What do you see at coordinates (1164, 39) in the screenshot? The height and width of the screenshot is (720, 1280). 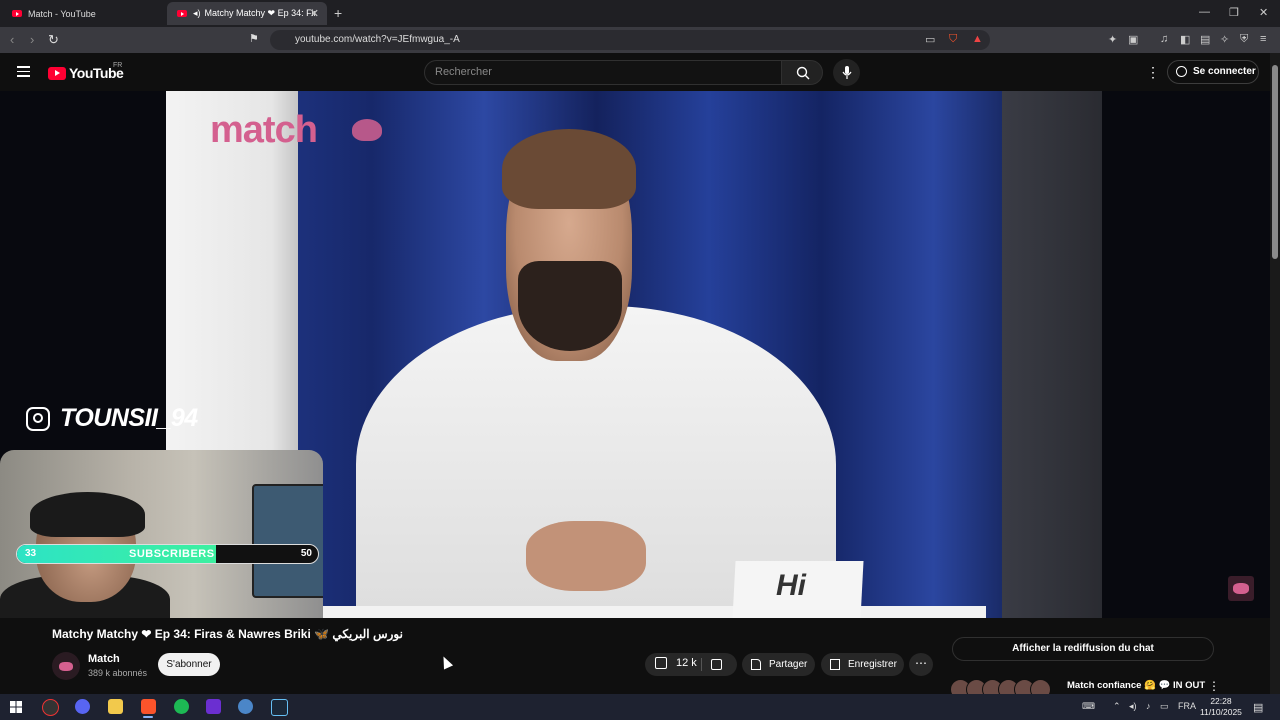 I see `media-icon: ♫` at bounding box center [1164, 39].